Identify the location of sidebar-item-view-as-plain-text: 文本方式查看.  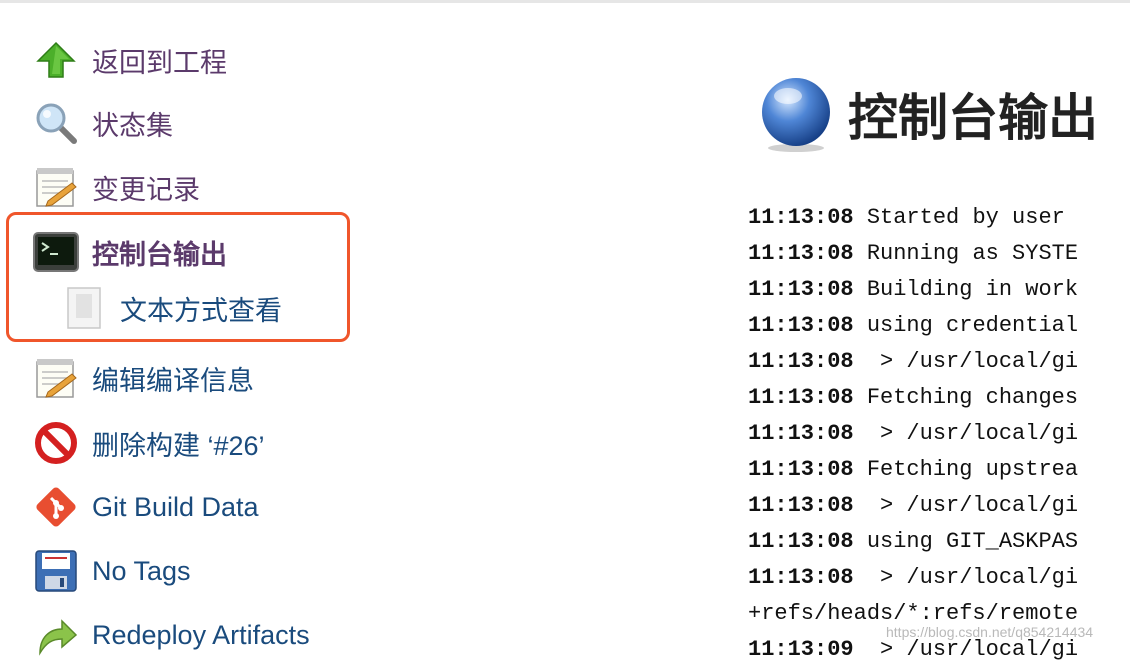
(173, 308).